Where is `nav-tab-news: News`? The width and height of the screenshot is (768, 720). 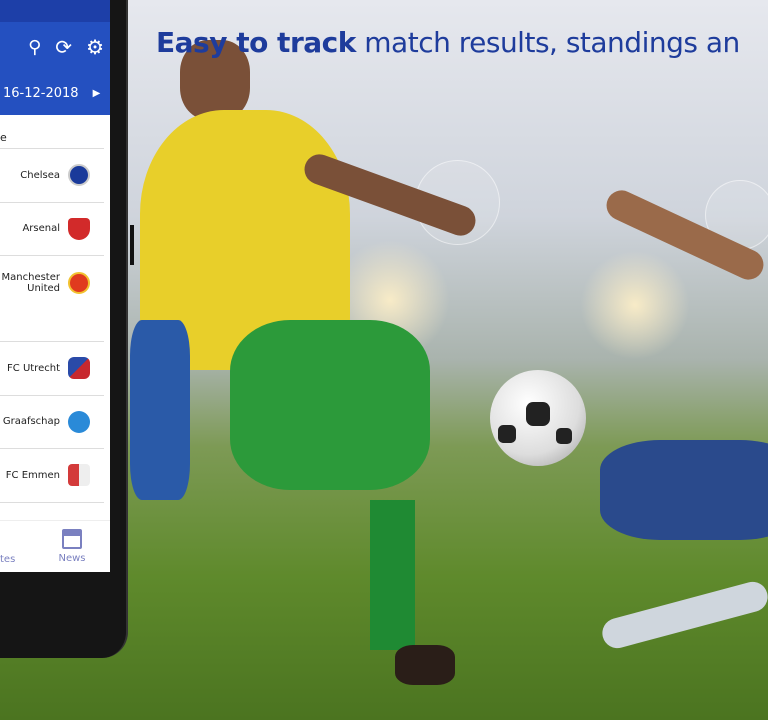 nav-tab-news: News is located at coordinates (72, 546).